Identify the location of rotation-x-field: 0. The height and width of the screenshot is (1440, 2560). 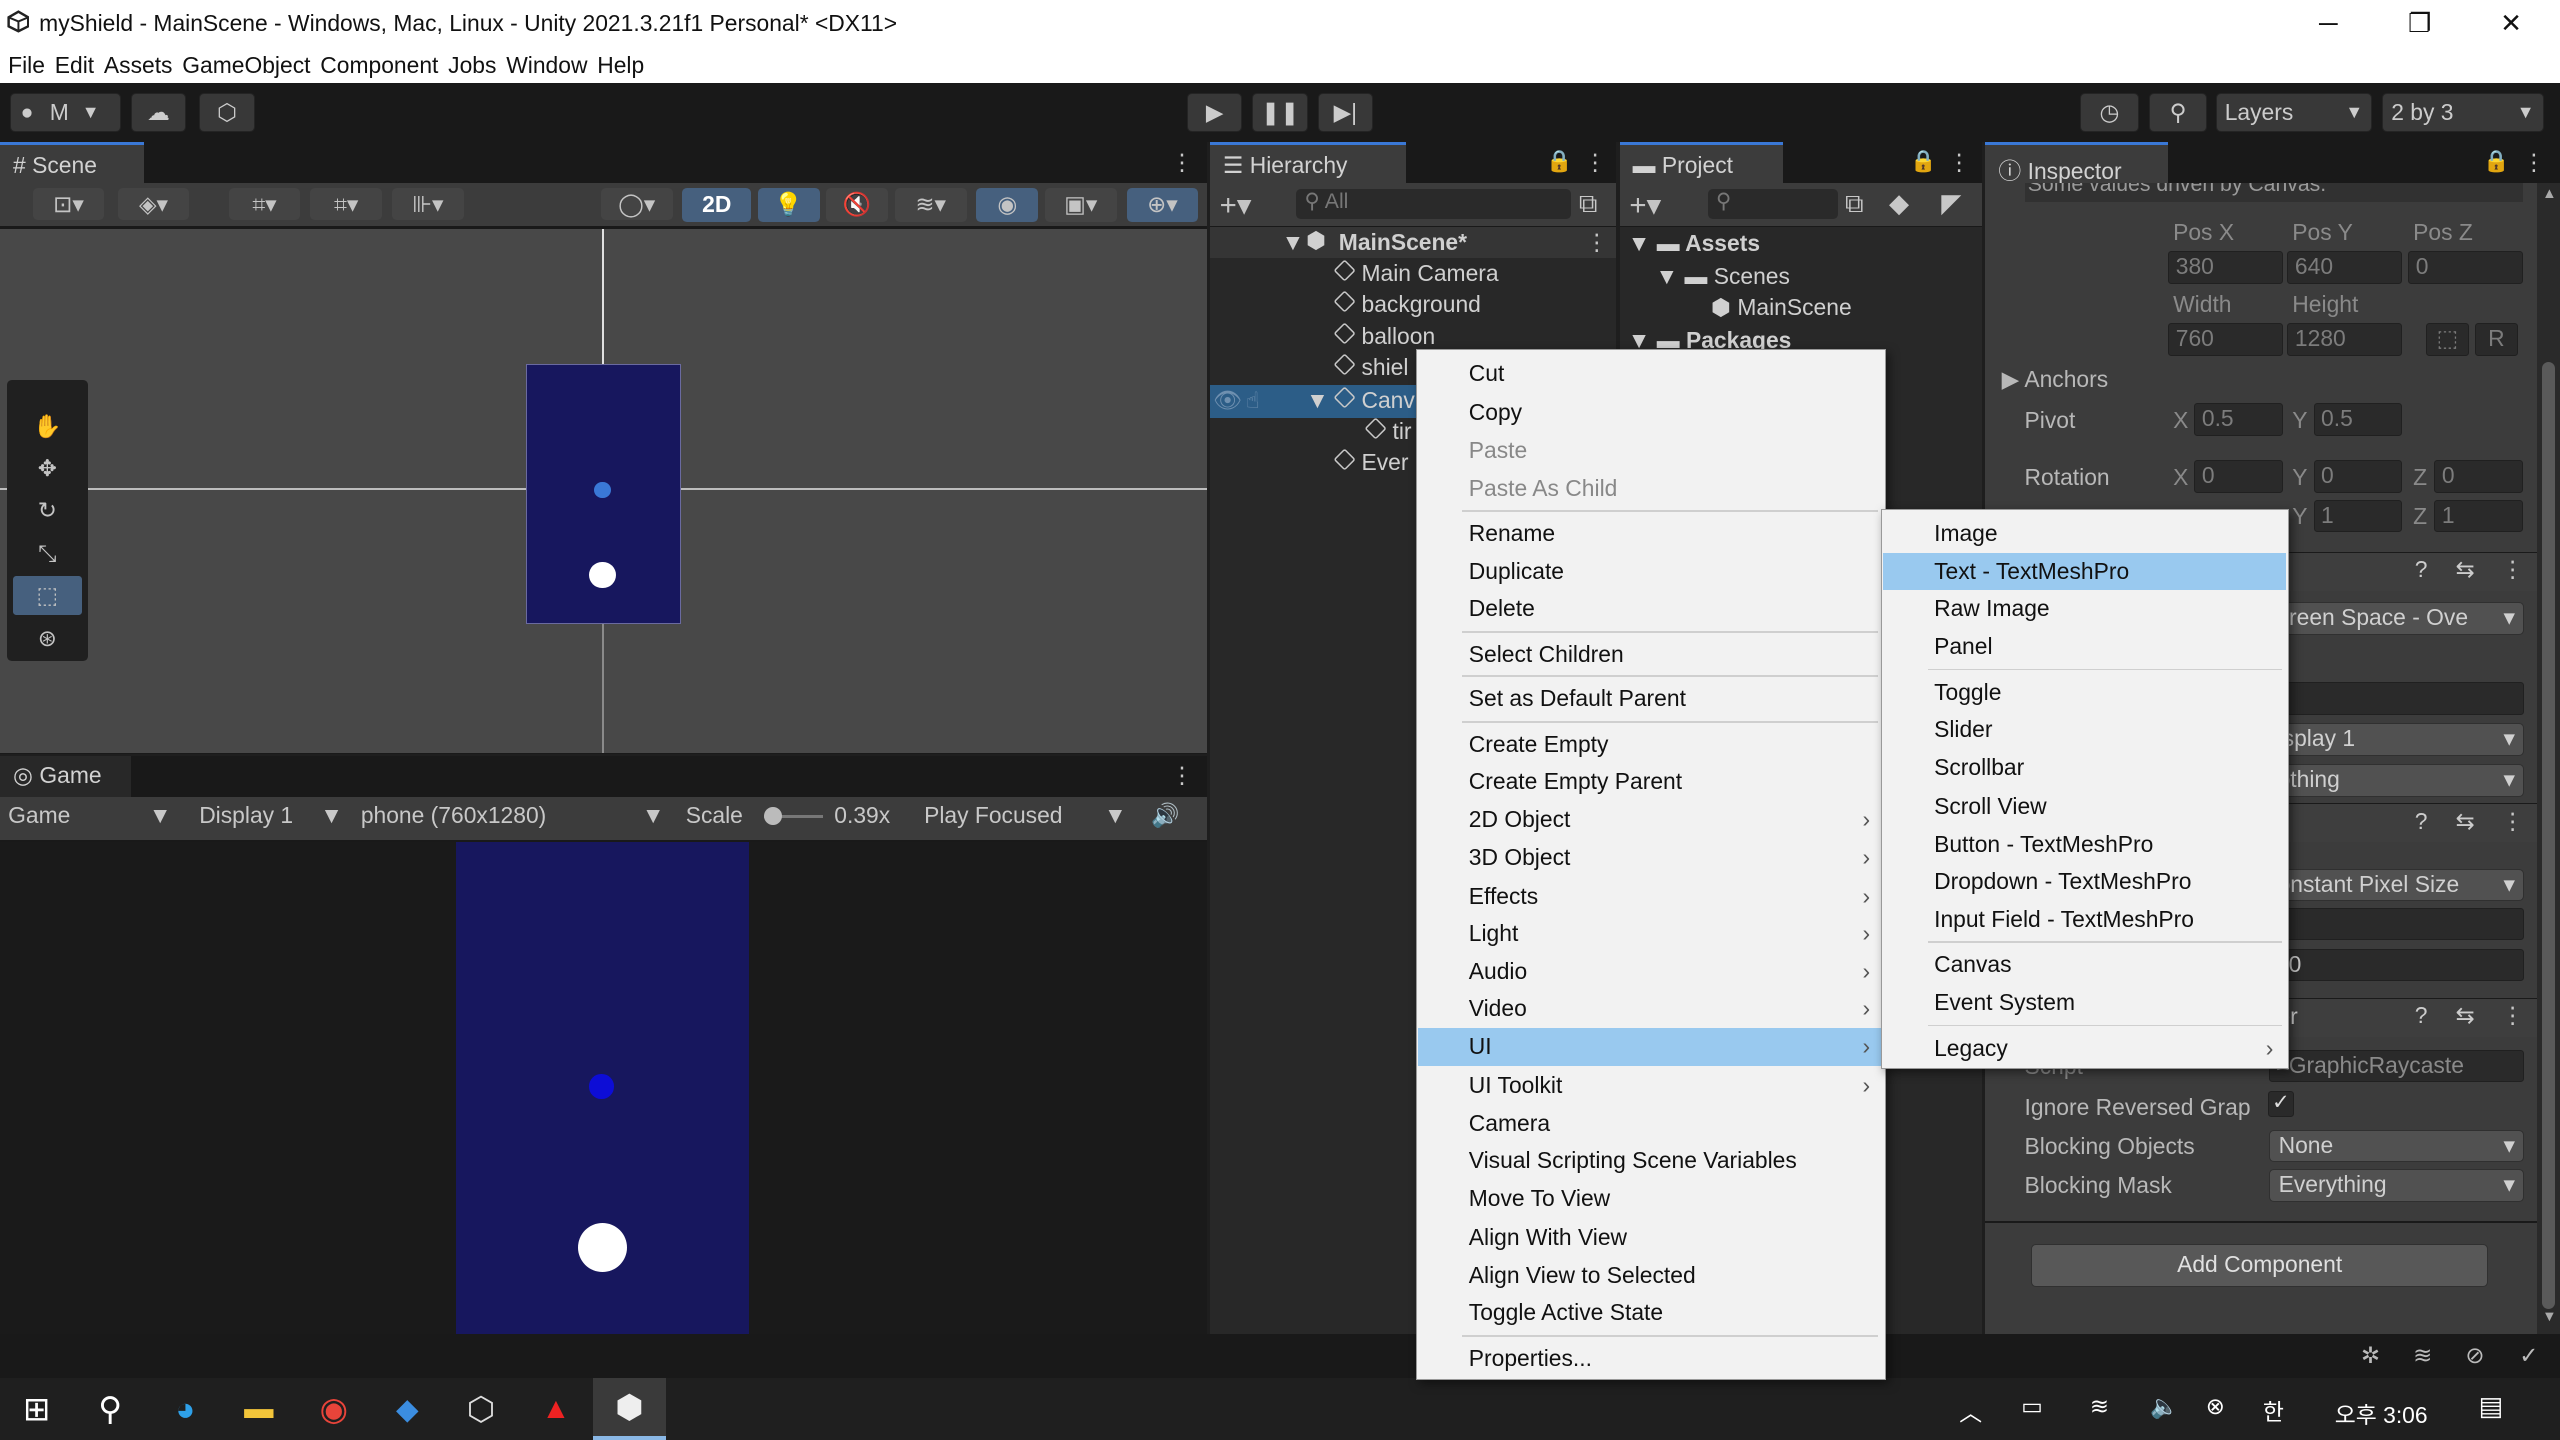
(2238, 477).